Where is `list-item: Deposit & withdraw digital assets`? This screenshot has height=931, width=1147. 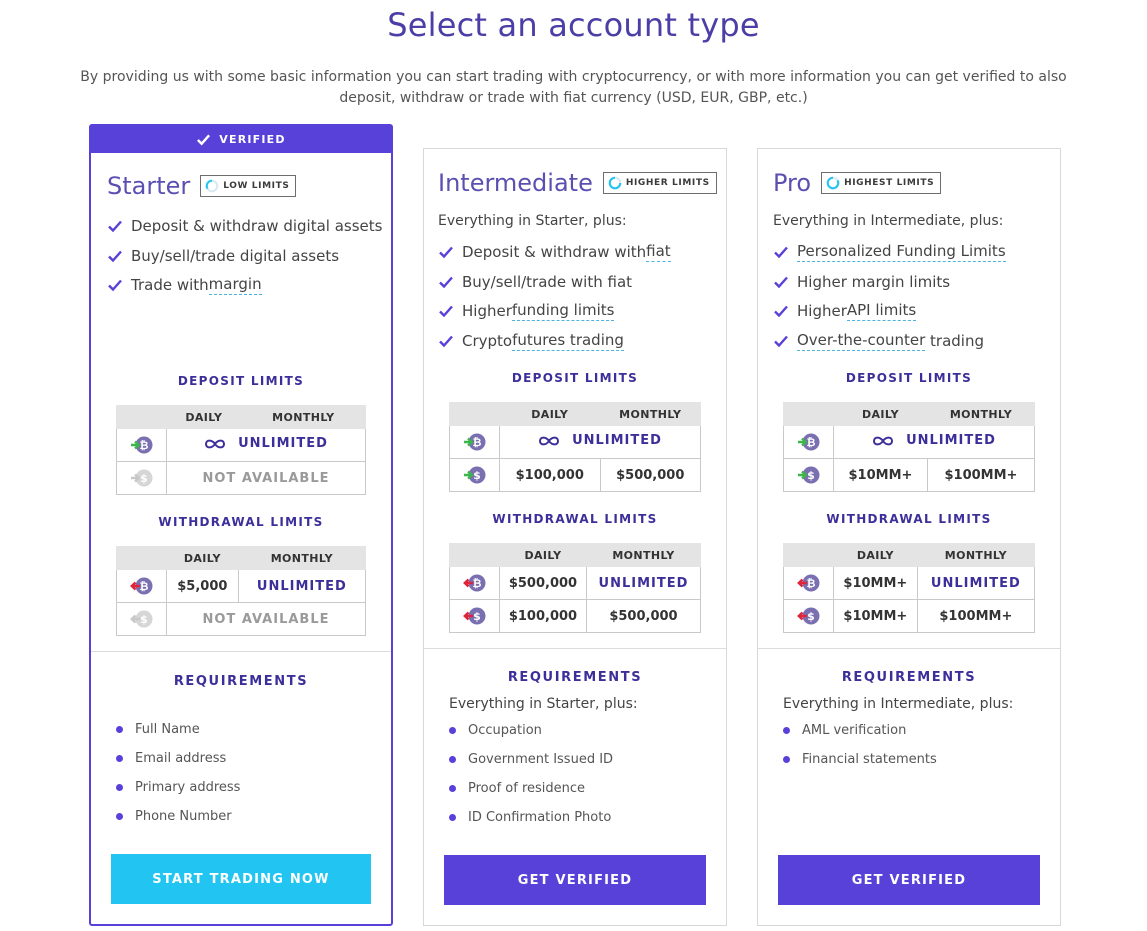
list-item: Deposit & withdraw digital assets is located at coordinates (244, 226).